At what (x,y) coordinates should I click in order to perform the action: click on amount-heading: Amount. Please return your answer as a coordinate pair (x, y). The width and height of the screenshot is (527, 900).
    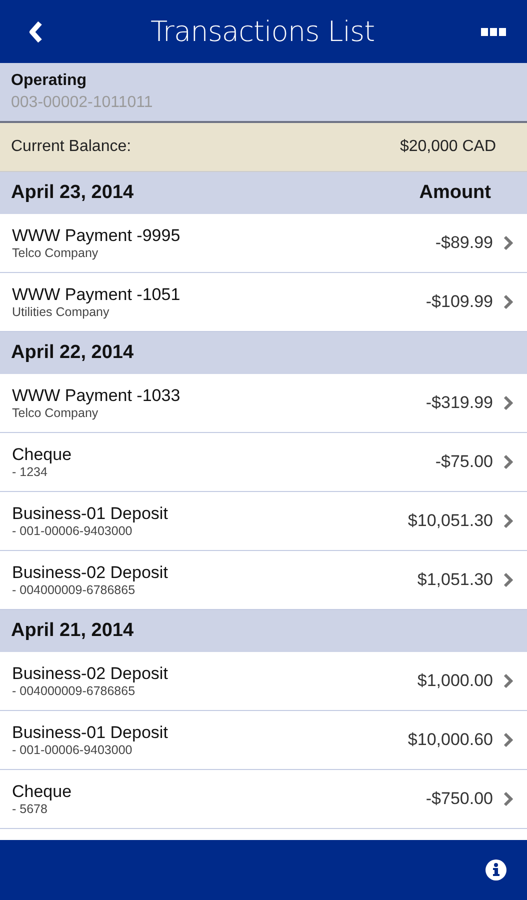
    Looking at the image, I should click on (455, 193).